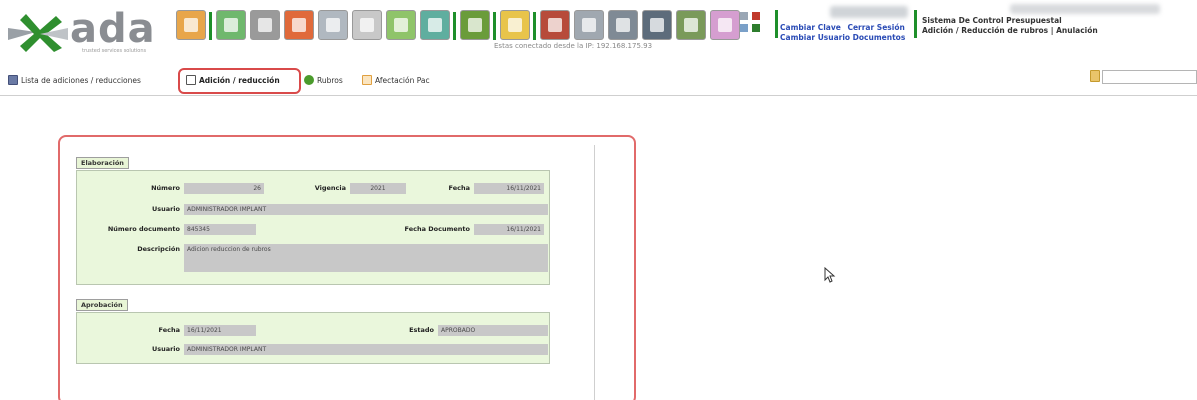  What do you see at coordinates (366, 209) in the screenshot?
I see `usuario-field: ADMINISTRADOR IMPLANT` at bounding box center [366, 209].